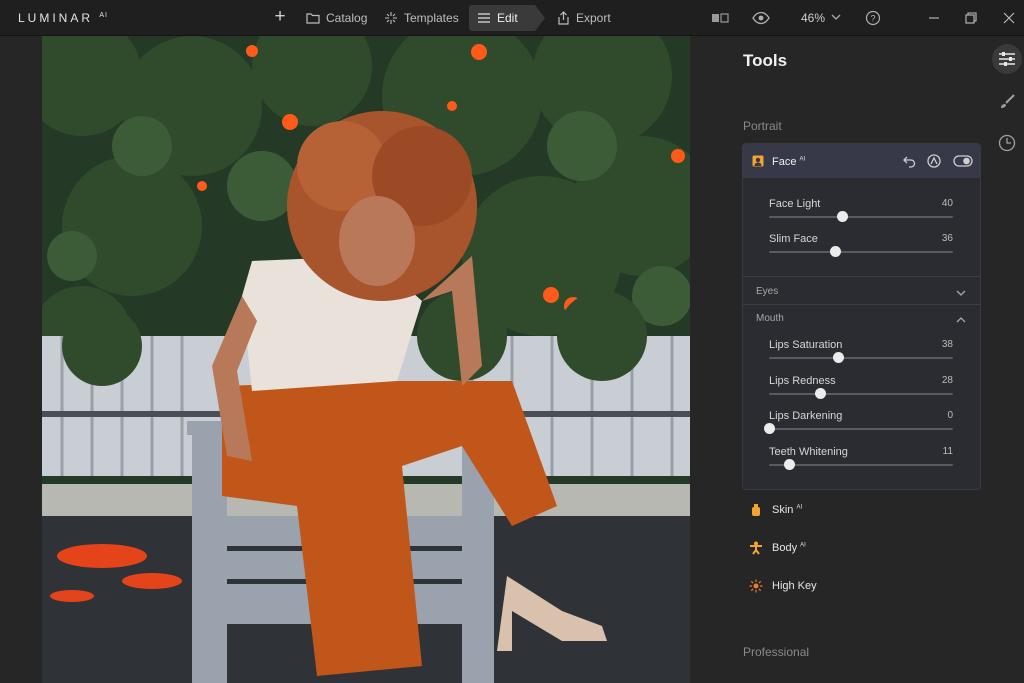 This screenshot has height=683, width=1024. I want to click on tool-body-label: Body AI, so click(789, 548).